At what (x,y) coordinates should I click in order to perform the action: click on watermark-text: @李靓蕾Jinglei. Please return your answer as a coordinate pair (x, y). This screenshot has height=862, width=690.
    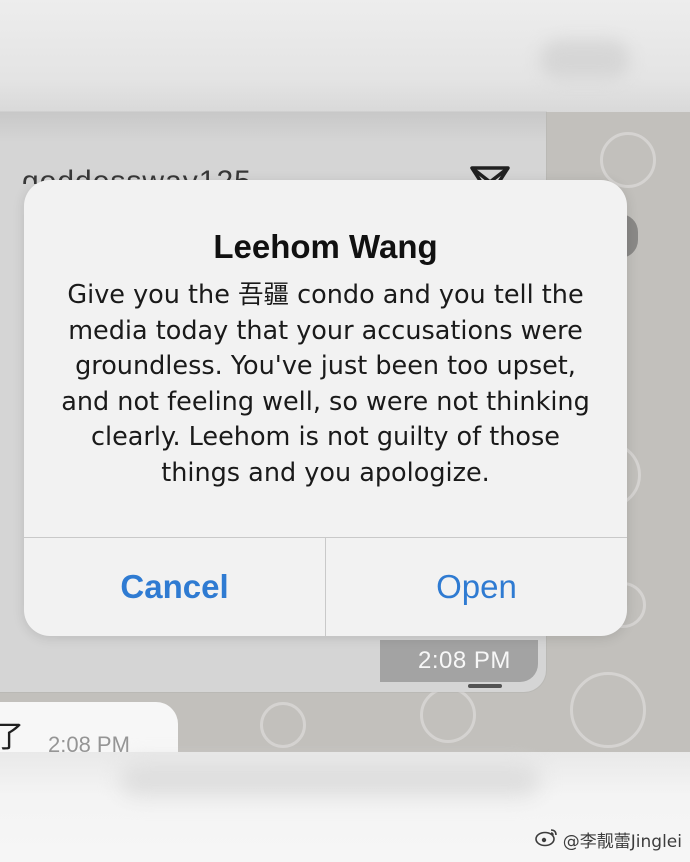
    Looking at the image, I should click on (622, 842).